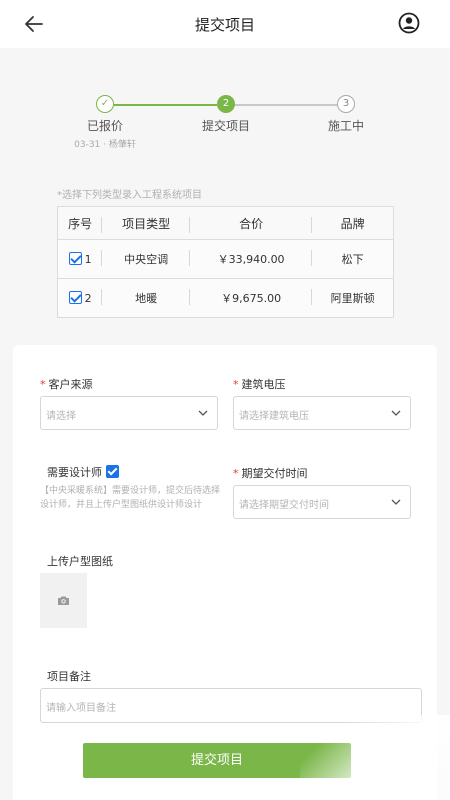 The image size is (450, 800). Describe the element at coordinates (284, 505) in the screenshot. I see `delivery-time-placeholder: 请选择期望交付时间` at that location.